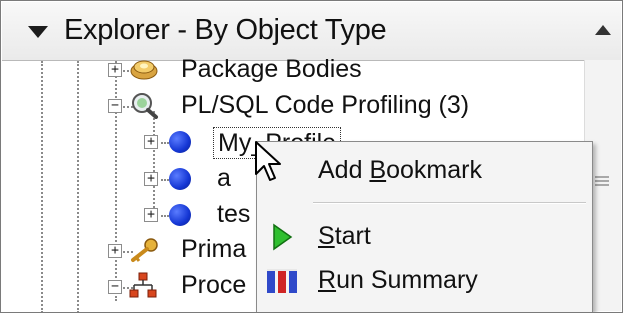 The image size is (624, 314). Describe the element at coordinates (282, 281) in the screenshot. I see `bar-chart-icon` at that location.